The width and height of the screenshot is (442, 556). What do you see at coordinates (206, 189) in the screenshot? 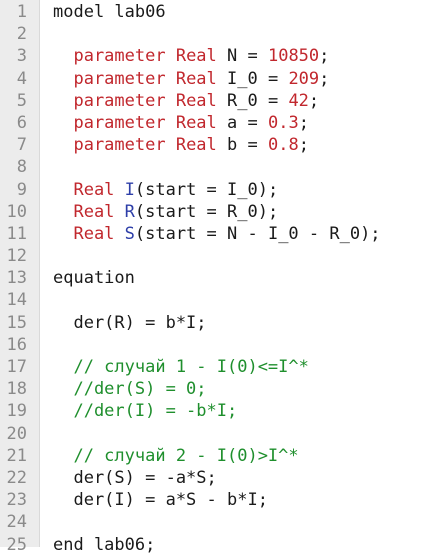
I see `code-text: (start = I_0);` at bounding box center [206, 189].